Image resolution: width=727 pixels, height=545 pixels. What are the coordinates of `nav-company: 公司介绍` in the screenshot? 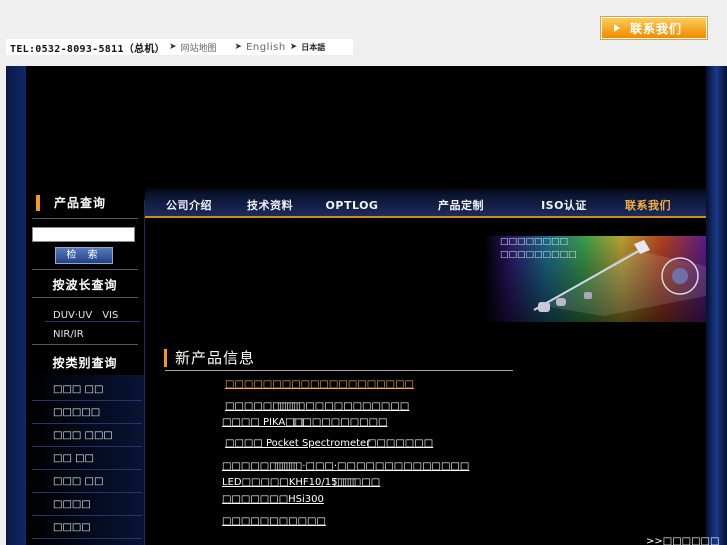 It's located at (189, 205).